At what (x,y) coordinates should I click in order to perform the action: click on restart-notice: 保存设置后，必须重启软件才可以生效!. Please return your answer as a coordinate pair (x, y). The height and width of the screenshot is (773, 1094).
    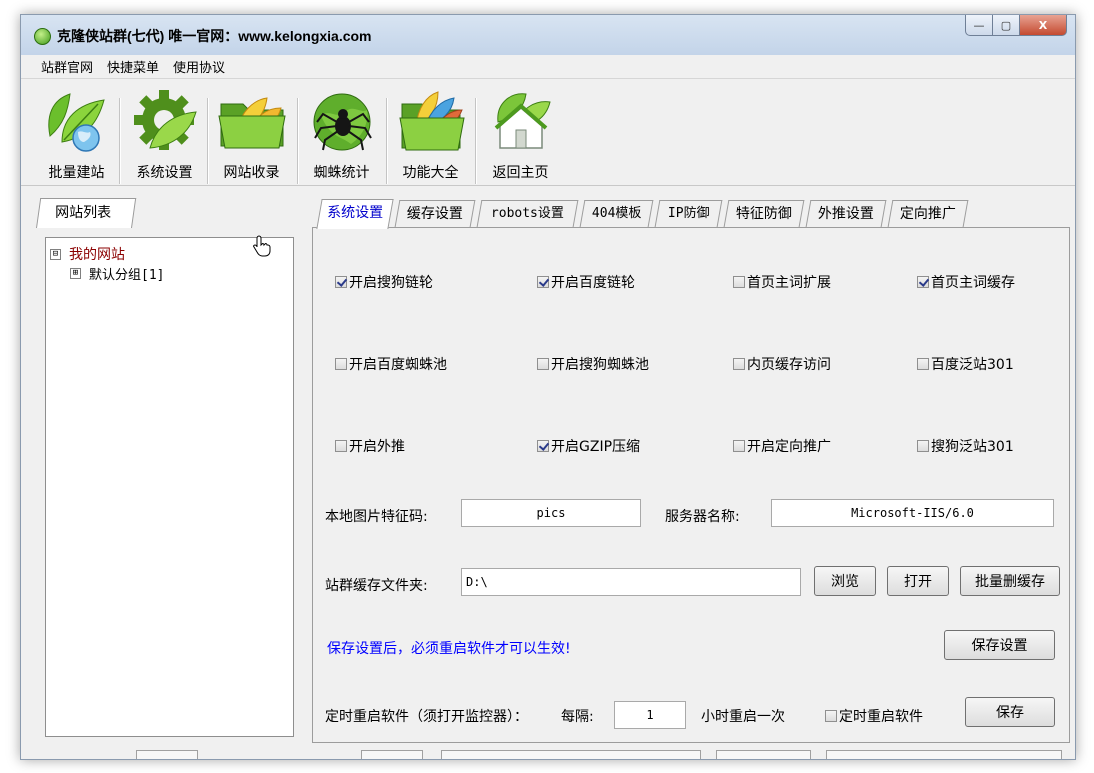
    Looking at the image, I should click on (449, 649).